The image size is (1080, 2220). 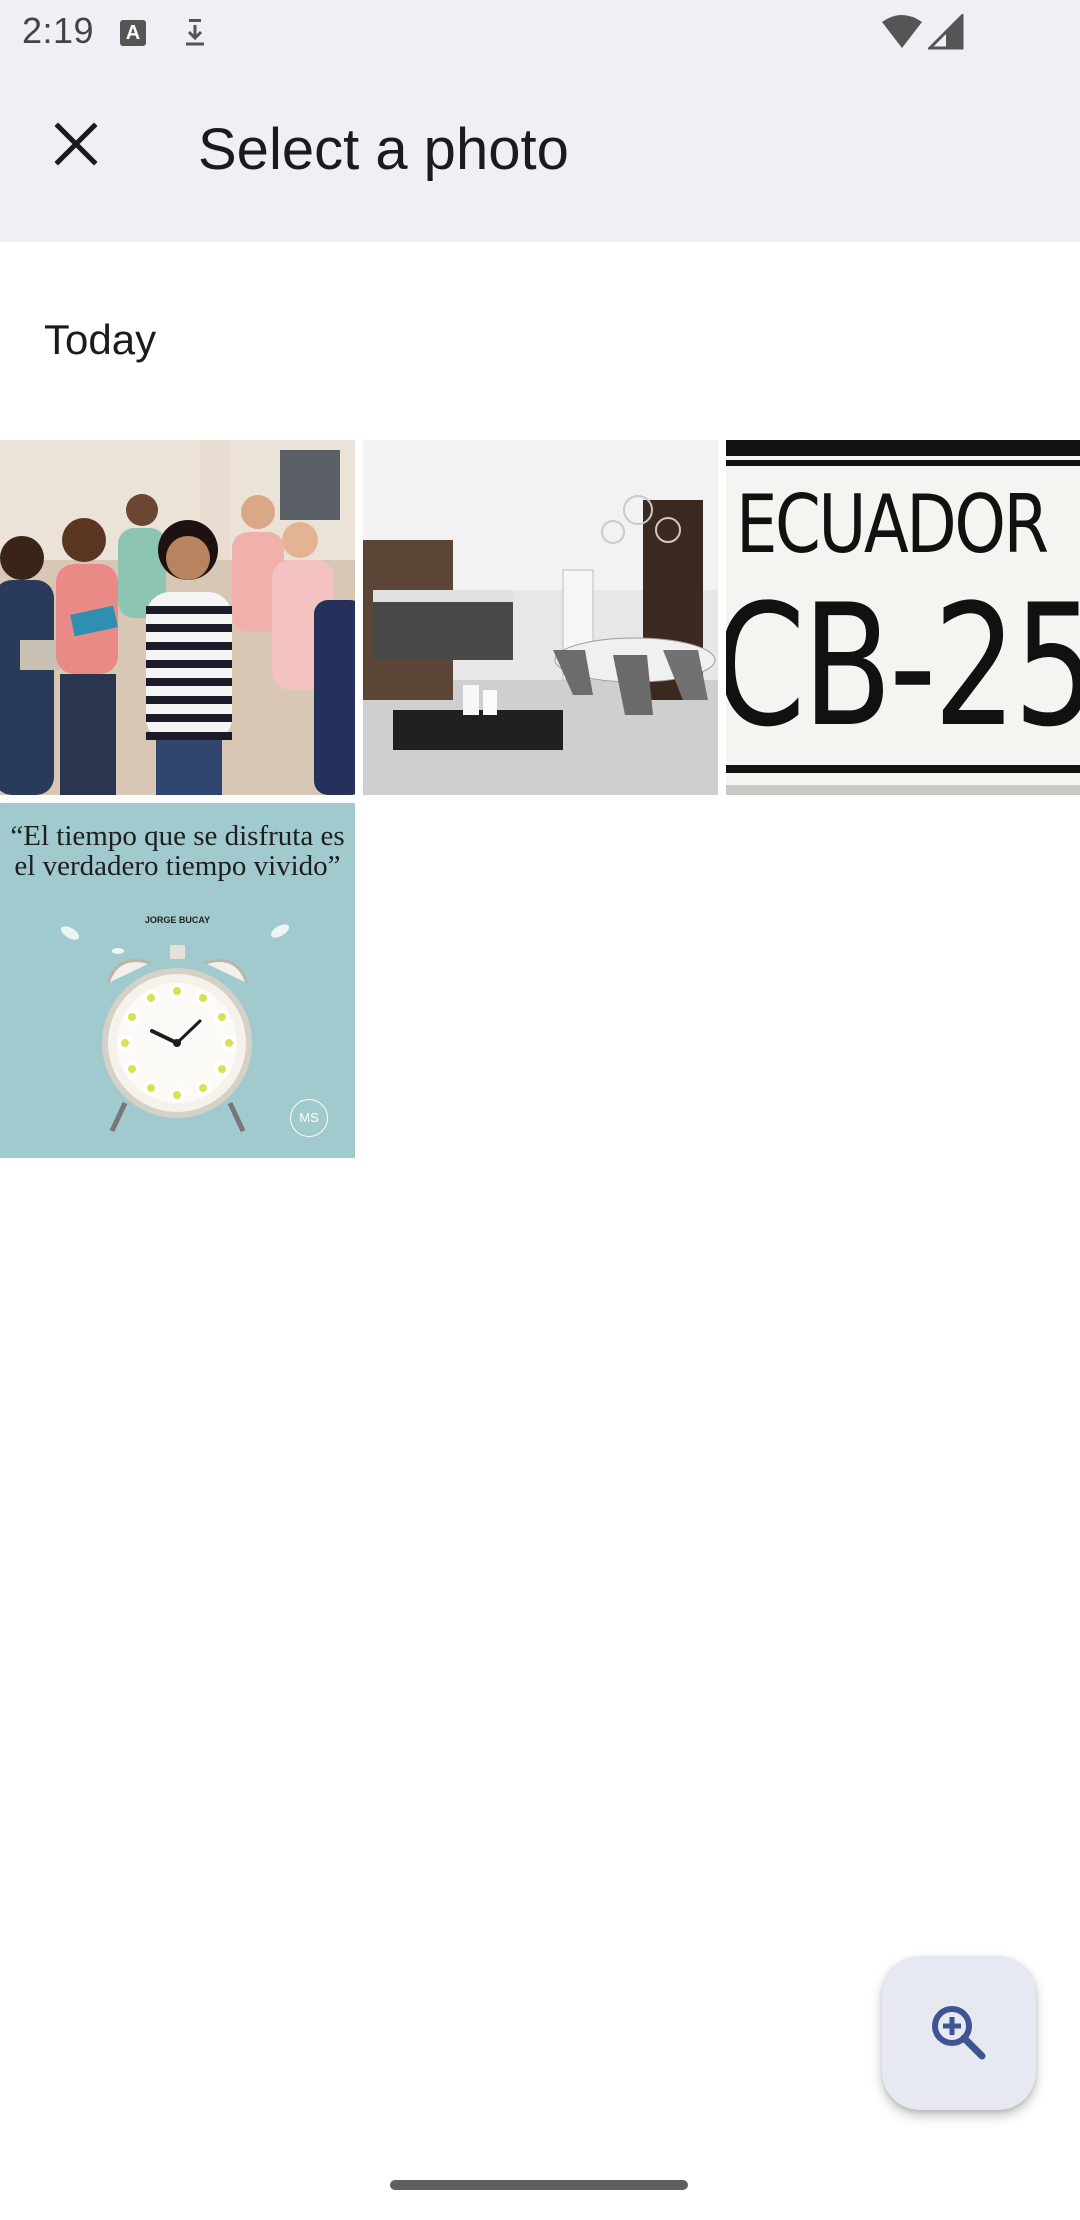 What do you see at coordinates (539, 2185) in the screenshot?
I see `home-gesture-bar` at bounding box center [539, 2185].